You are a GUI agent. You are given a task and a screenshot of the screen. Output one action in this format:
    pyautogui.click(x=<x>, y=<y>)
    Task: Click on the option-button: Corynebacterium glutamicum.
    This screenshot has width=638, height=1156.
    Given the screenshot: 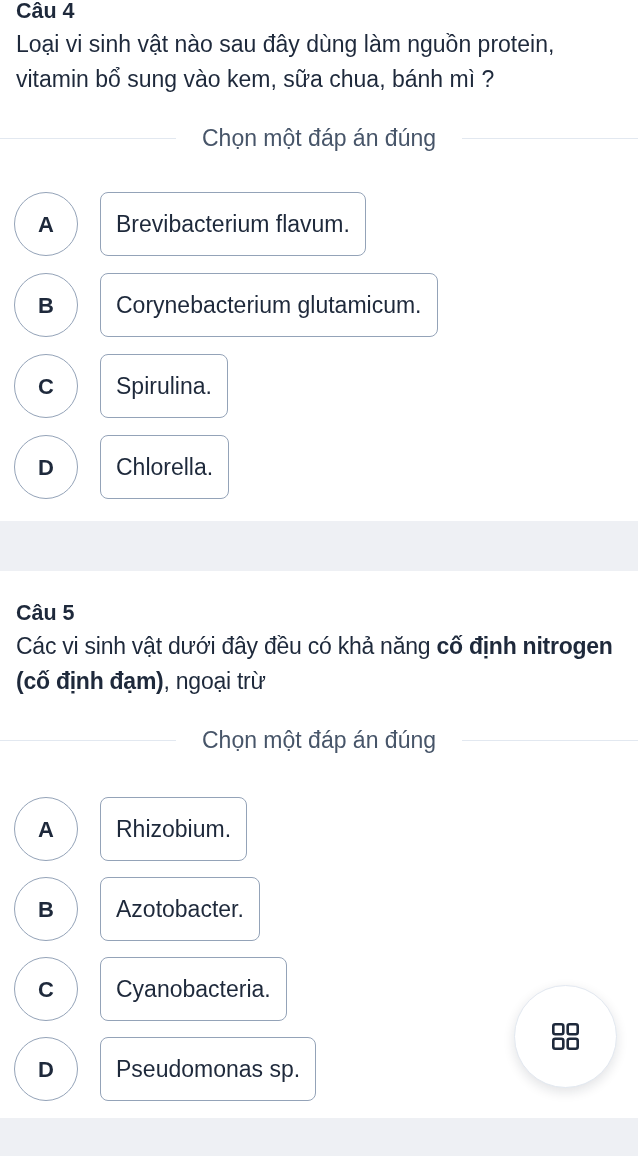 What is the action you would take?
    pyautogui.click(x=269, y=305)
    